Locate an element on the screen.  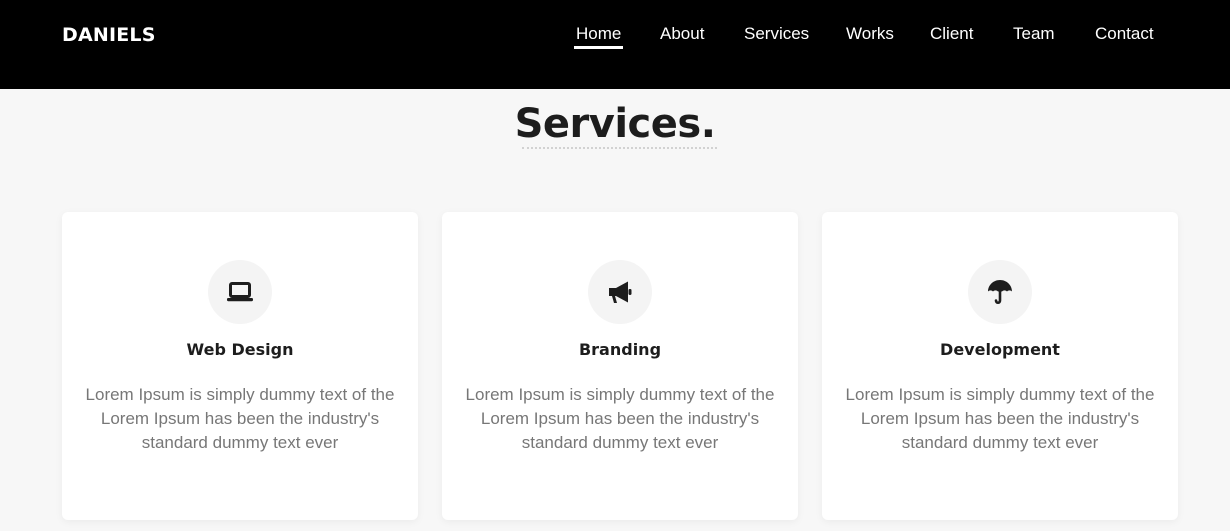
umbrella-icon is located at coordinates (1000, 292).